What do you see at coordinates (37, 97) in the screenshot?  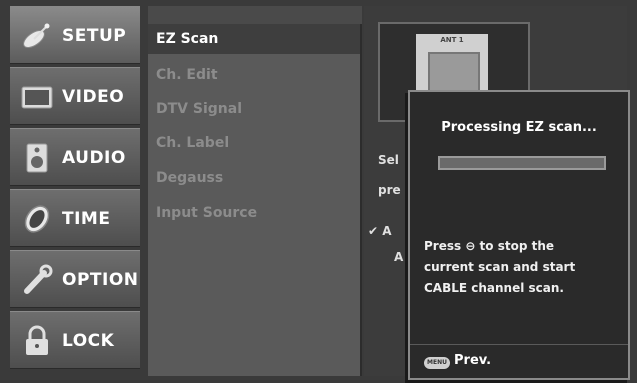 I see `tv-screen-icon` at bounding box center [37, 97].